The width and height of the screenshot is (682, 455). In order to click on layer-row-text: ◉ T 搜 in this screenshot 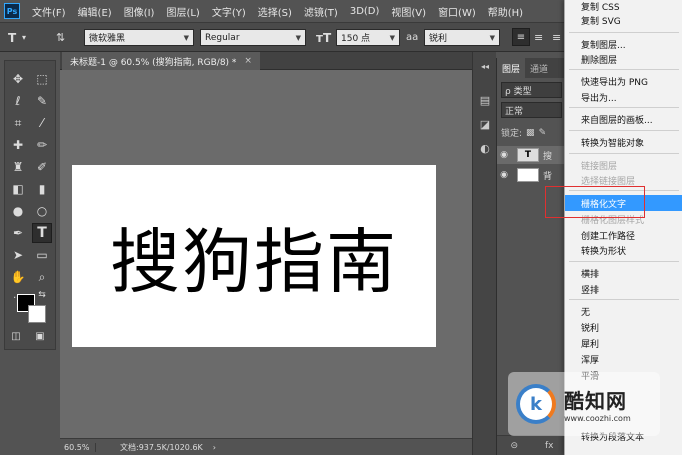, I will do `click(532, 155)`.